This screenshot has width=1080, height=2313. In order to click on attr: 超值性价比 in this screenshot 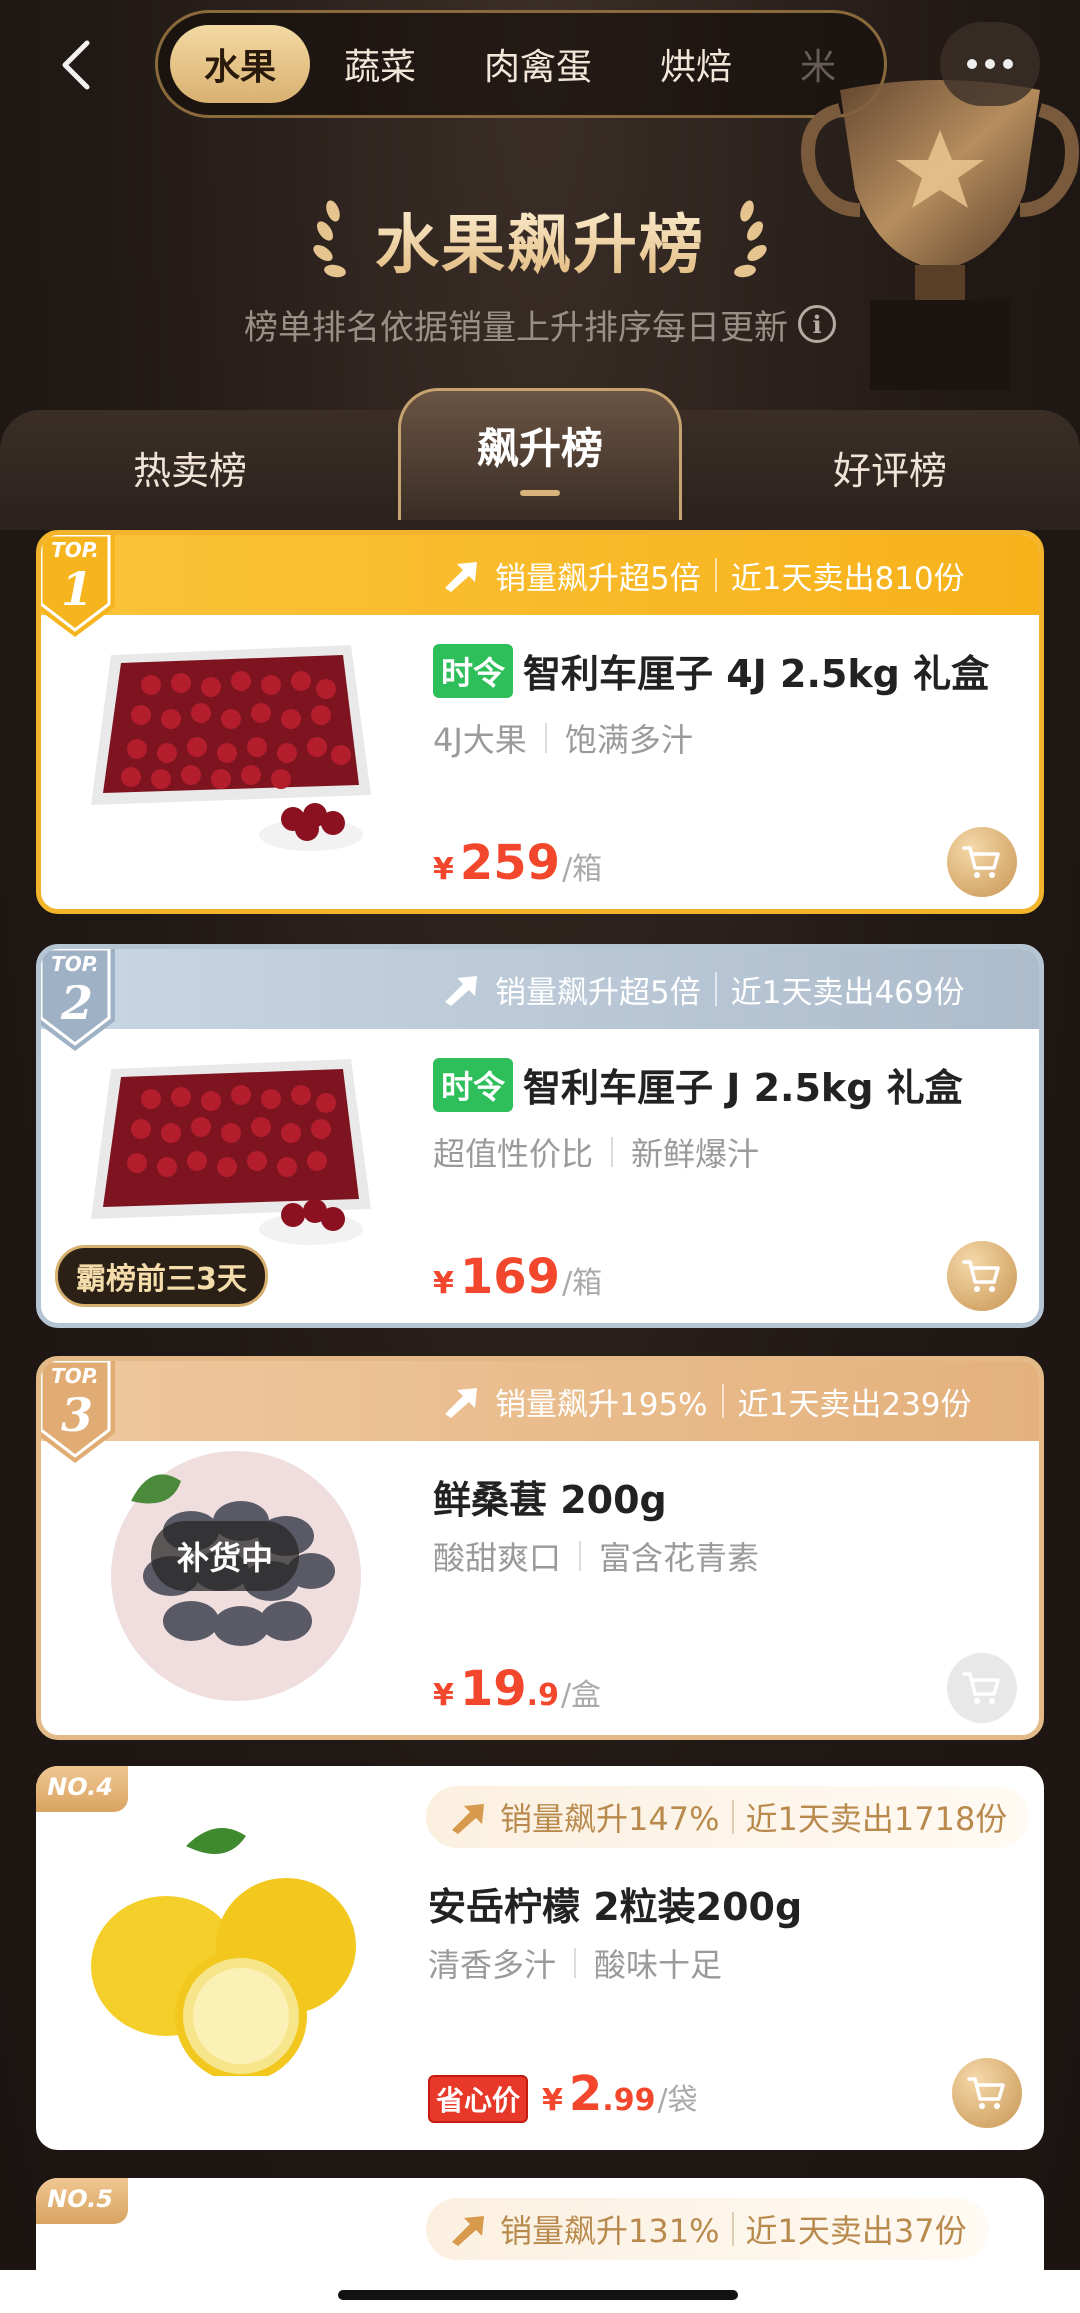, I will do `click(513, 1154)`.